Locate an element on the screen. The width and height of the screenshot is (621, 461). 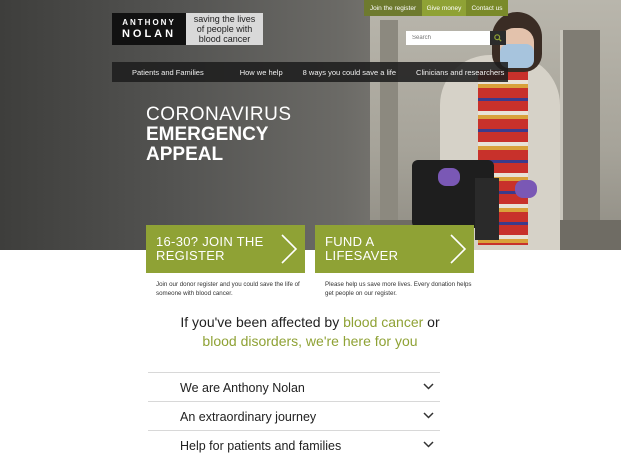
hero-headline-line-3: APPEAL is located at coordinates (185, 154).